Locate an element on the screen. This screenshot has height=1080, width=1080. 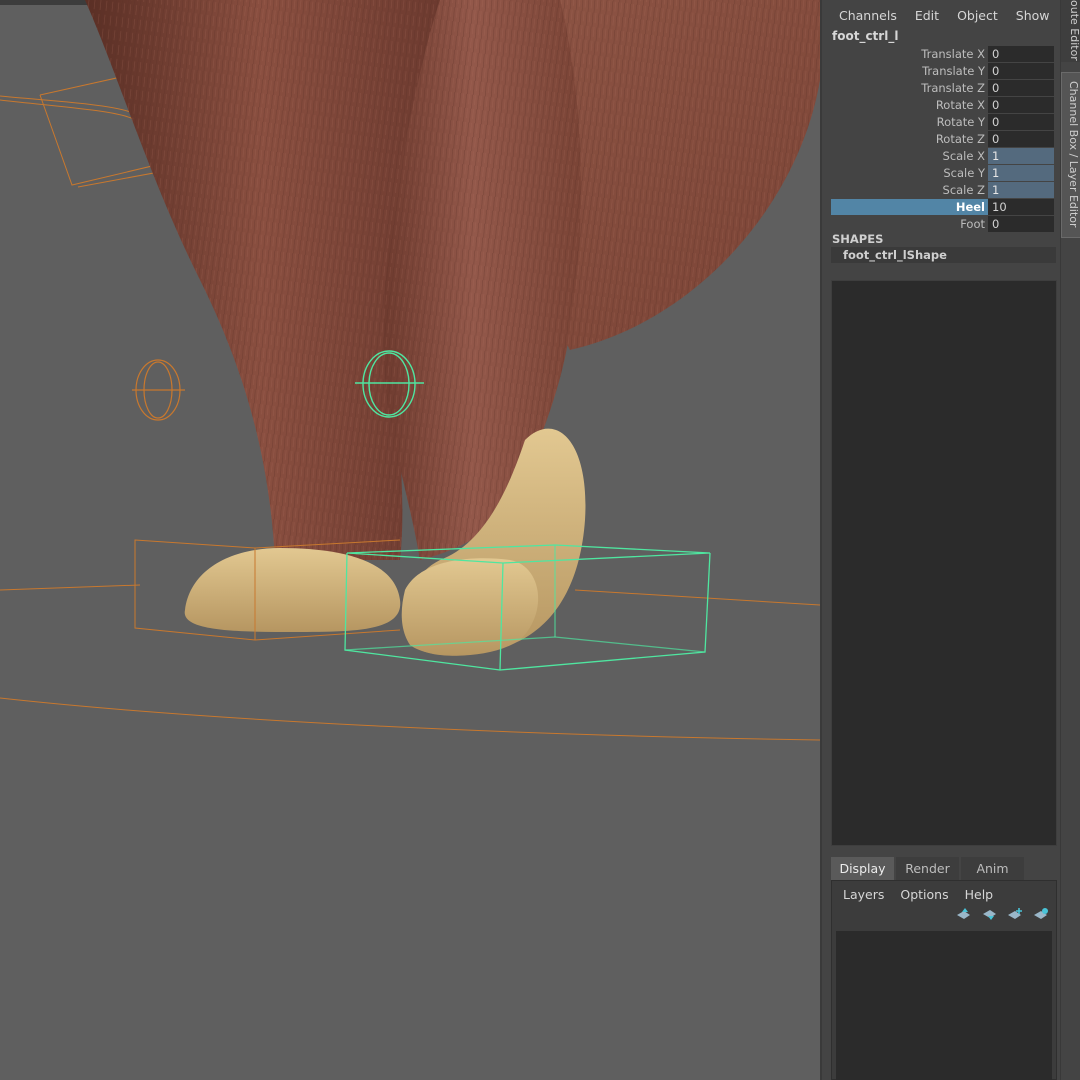
attr-row-rotate-y: Rotate Y 0 is located at coordinates (943, 121).